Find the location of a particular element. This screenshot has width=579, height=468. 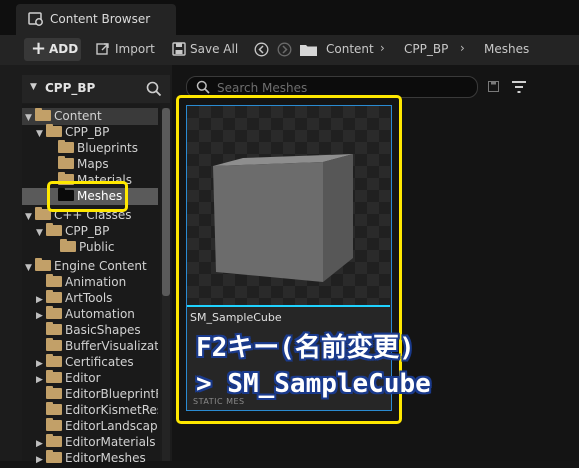

tree-item-cpp-bp: ▼ CPP_BP is located at coordinates (72, 132).